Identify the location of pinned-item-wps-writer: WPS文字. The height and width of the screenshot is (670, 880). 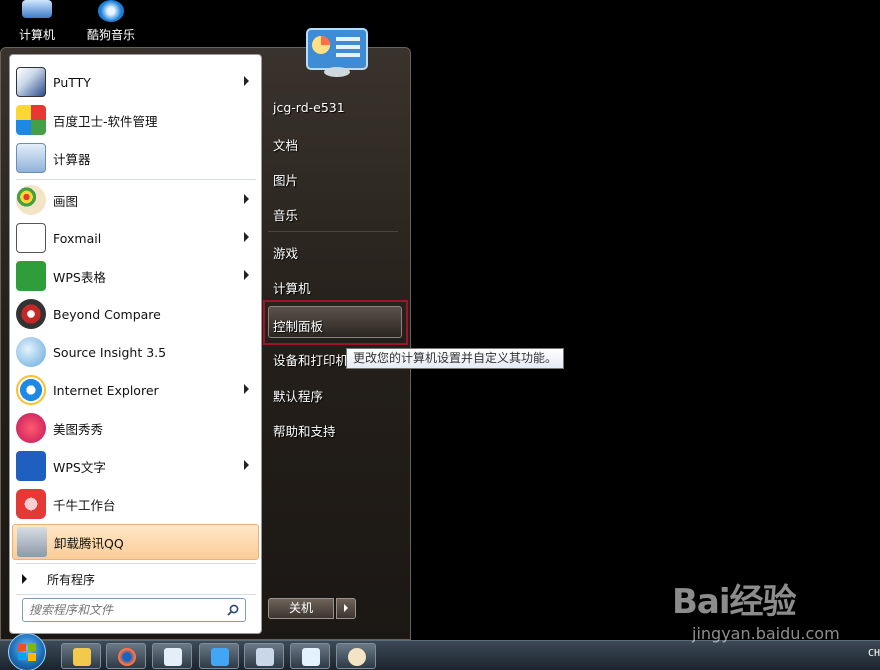
(135, 466).